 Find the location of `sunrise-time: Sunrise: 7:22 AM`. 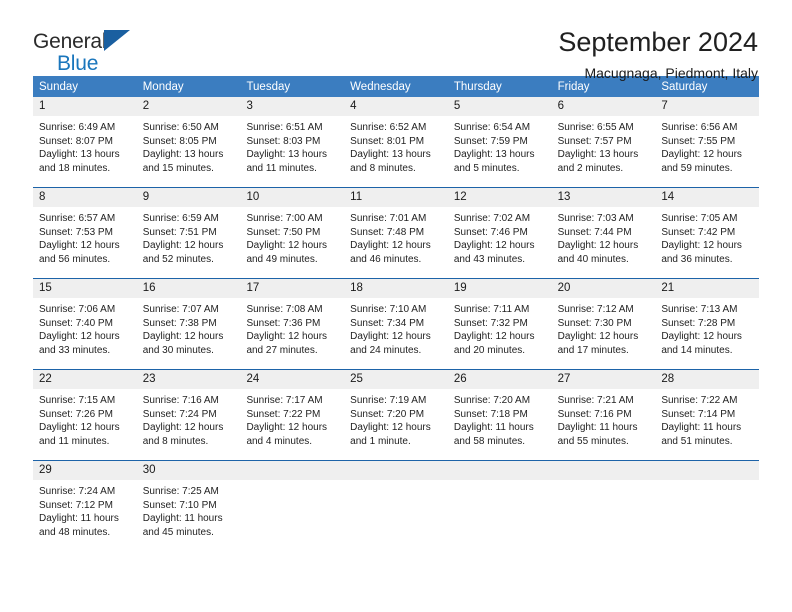

sunrise-time: Sunrise: 7:22 AM is located at coordinates (699, 400).